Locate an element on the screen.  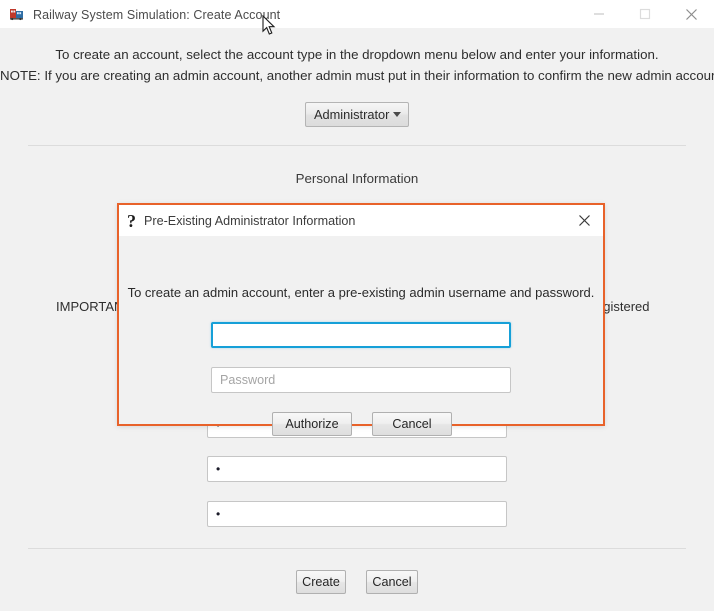
maximize-button is located at coordinates (645, 14).